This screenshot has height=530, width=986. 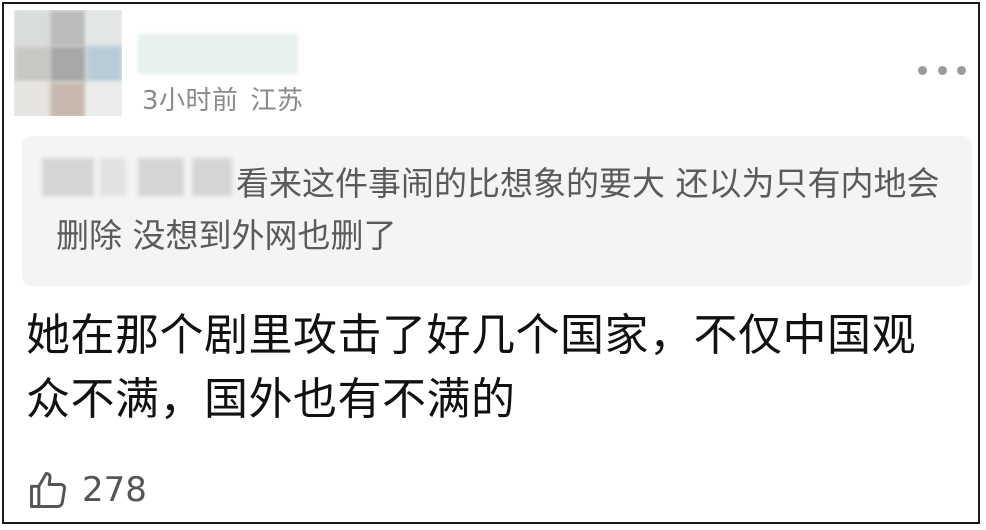 I want to click on like-count: 278, so click(x=114, y=490).